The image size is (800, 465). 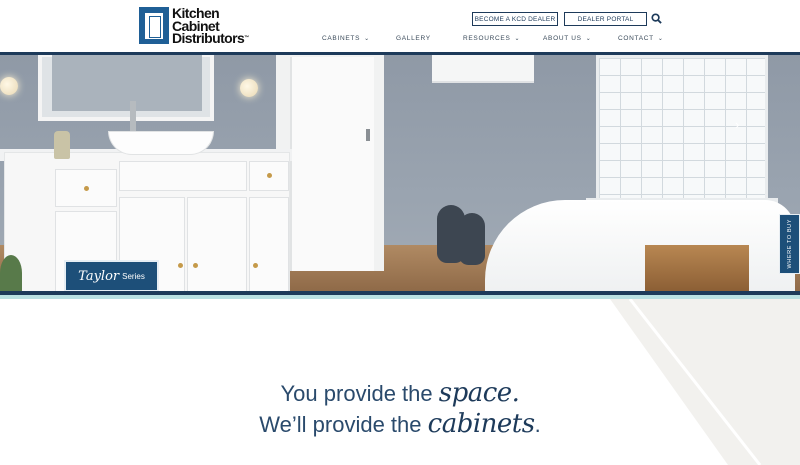 What do you see at coordinates (479, 393) in the screenshot?
I see `tagline-line1-script: space.` at bounding box center [479, 393].